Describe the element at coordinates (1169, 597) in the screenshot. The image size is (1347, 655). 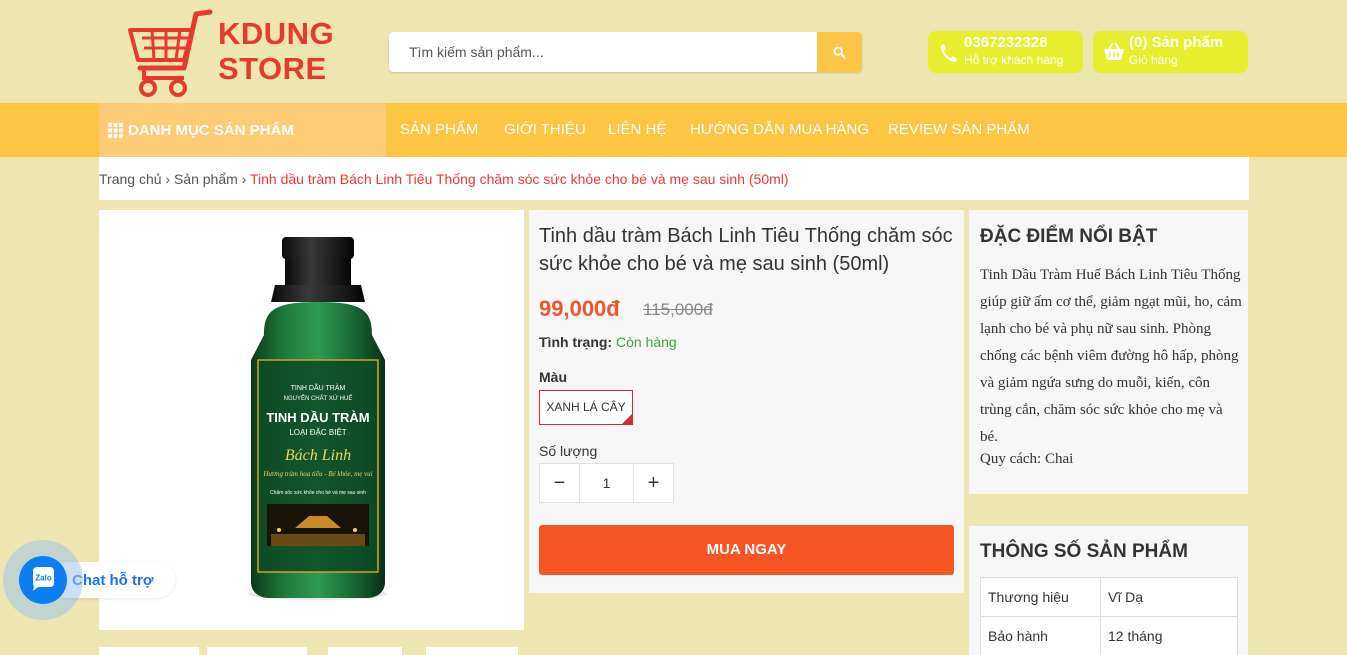
I see `spec-value: Vĩ Dạ` at that location.